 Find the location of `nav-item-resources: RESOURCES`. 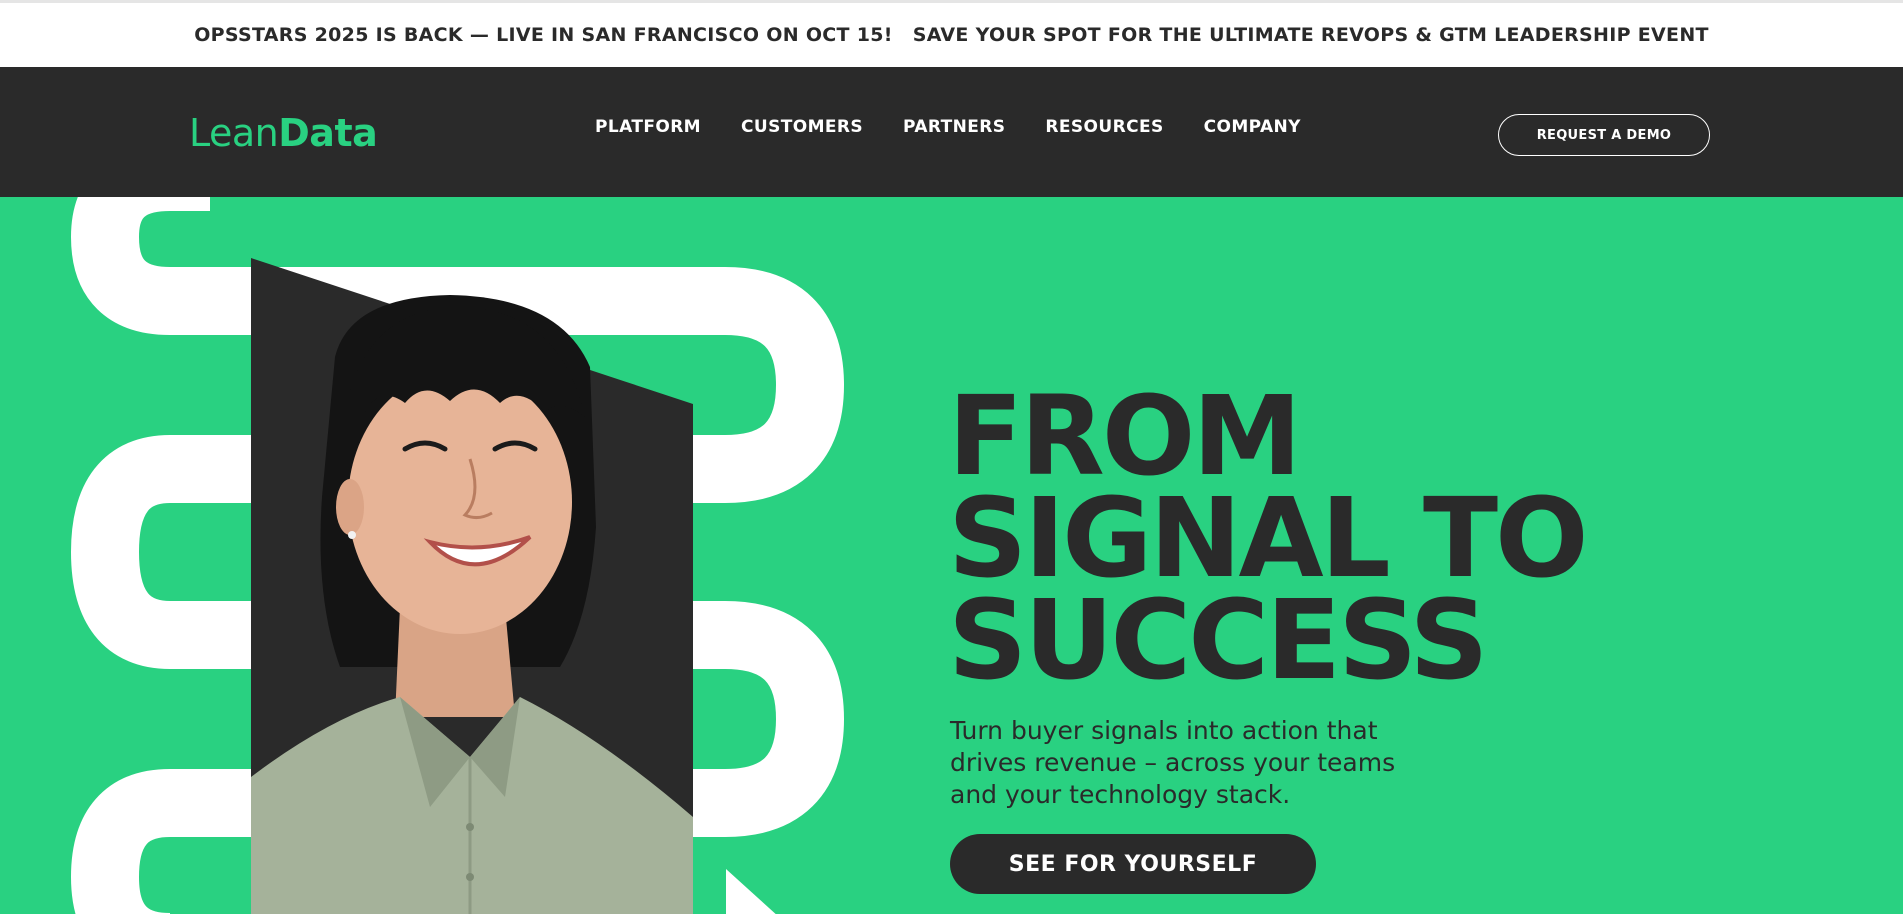

nav-item-resources: RESOURCES is located at coordinates (1104, 127).